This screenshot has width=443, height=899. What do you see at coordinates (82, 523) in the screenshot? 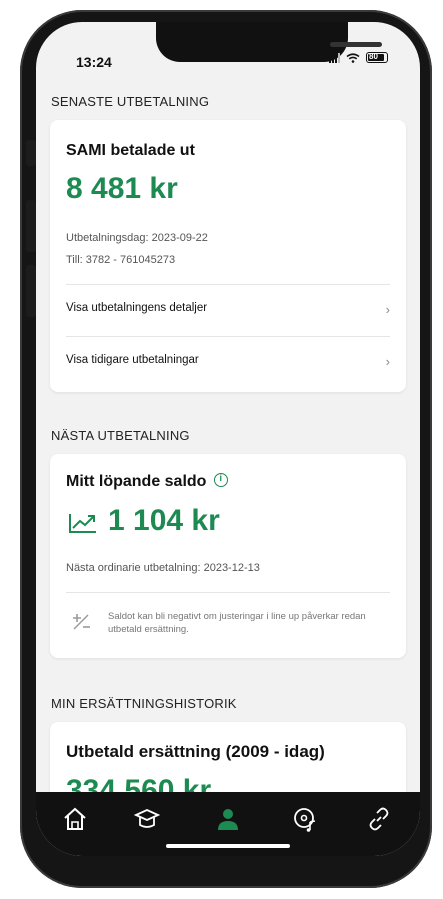
I see `trend-up-icon` at bounding box center [82, 523].